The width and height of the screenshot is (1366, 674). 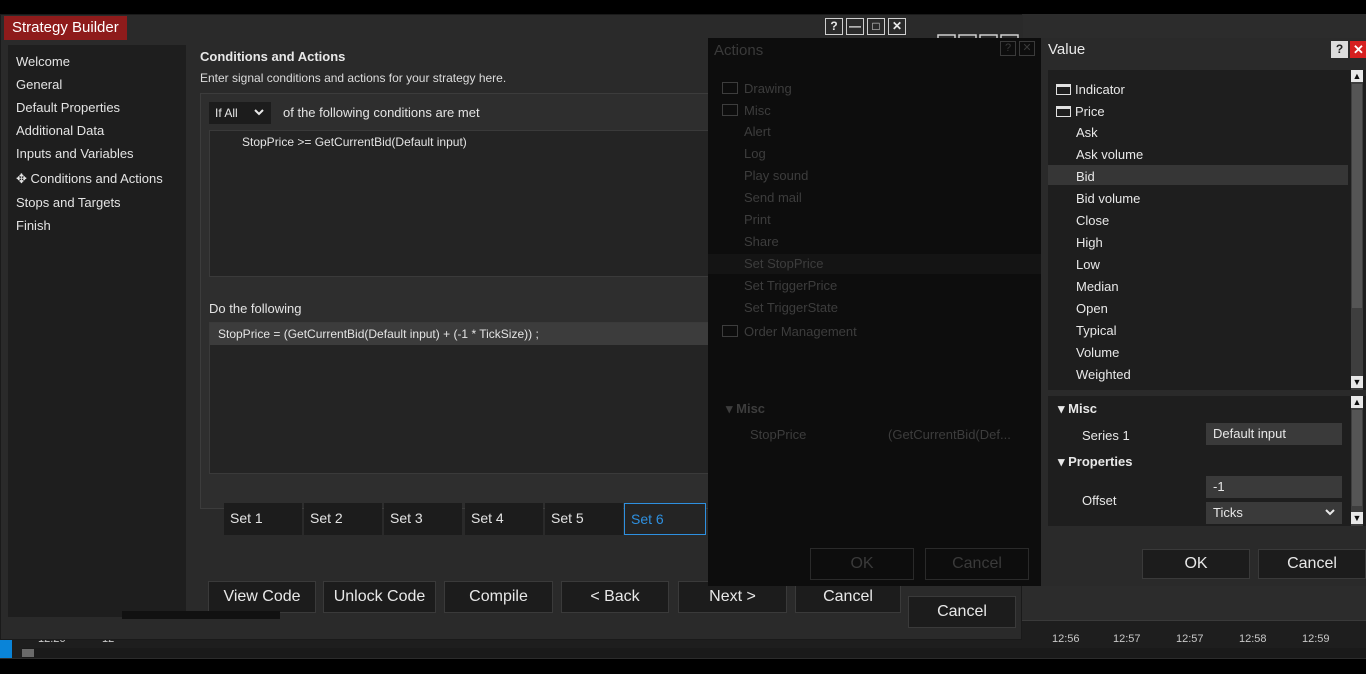 I want to click on view-code-button: View Code, so click(x=262, y=597).